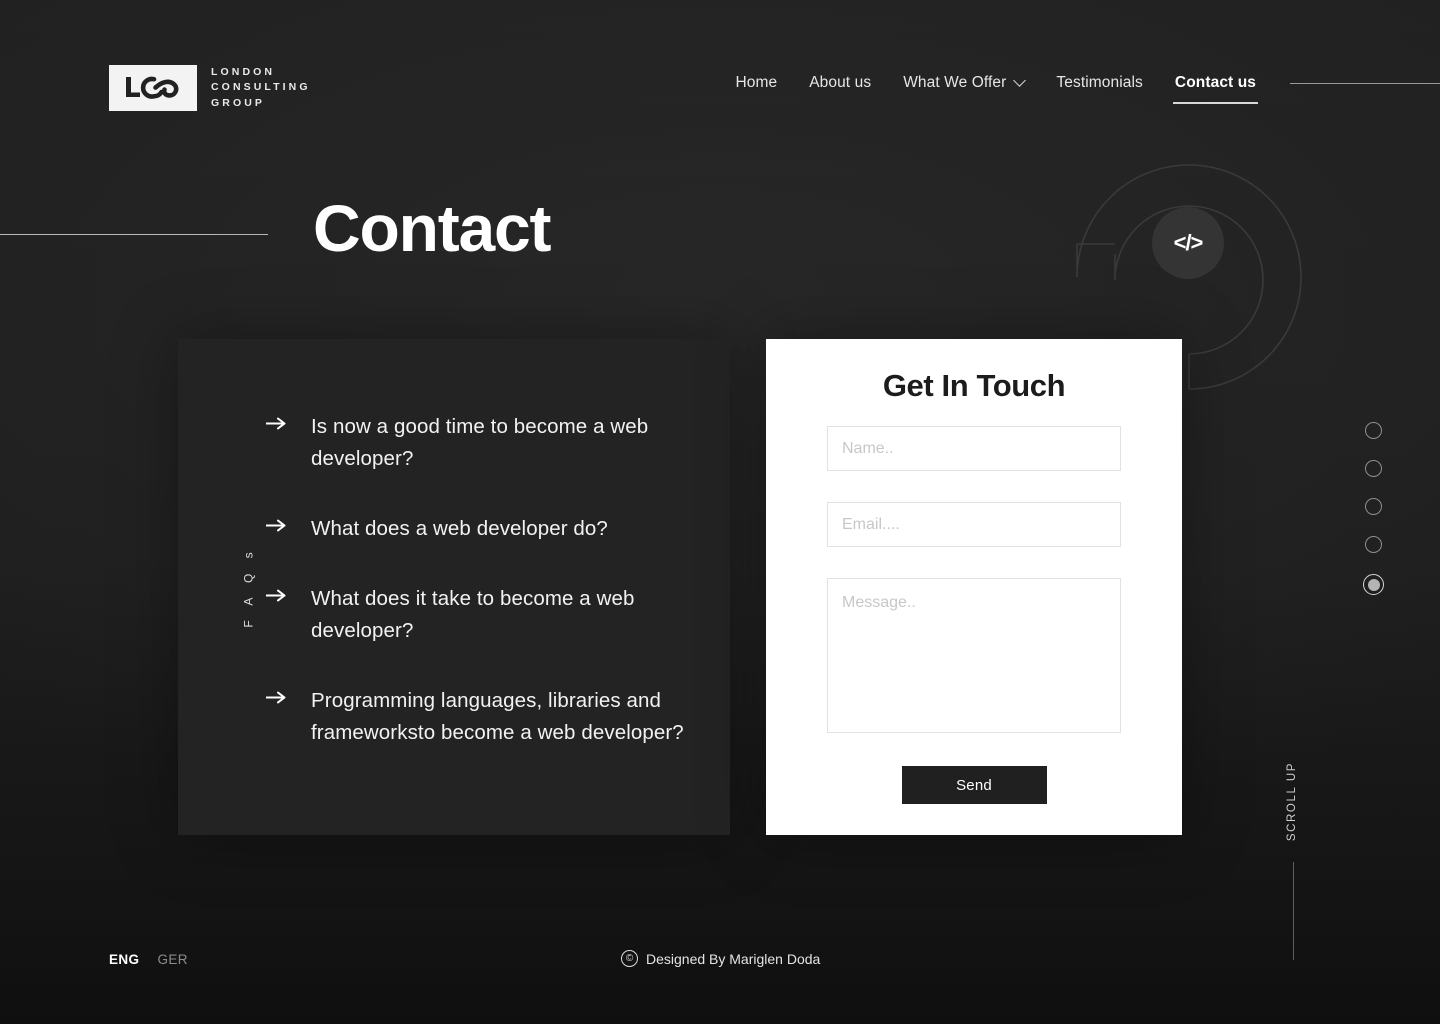 The width and height of the screenshot is (1440, 1024). I want to click on scroll-up-label: SCROLL UP, so click(1292, 802).